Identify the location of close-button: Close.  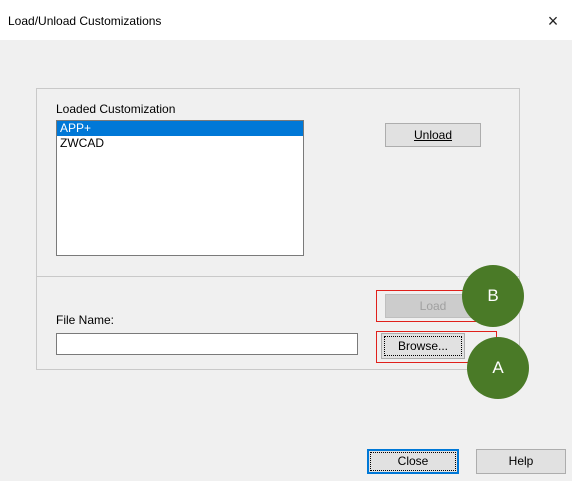
(413, 461).